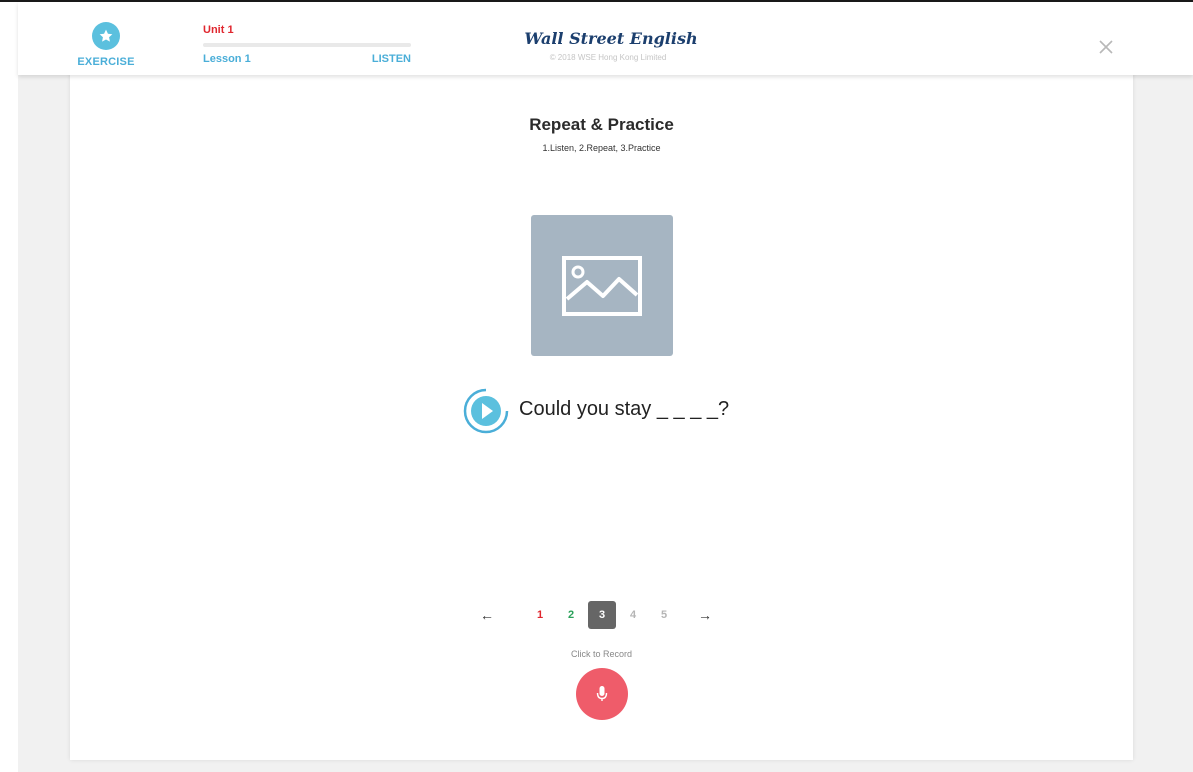 Image resolution: width=1193 pixels, height=772 pixels. I want to click on play-audio-button, so click(486, 411).